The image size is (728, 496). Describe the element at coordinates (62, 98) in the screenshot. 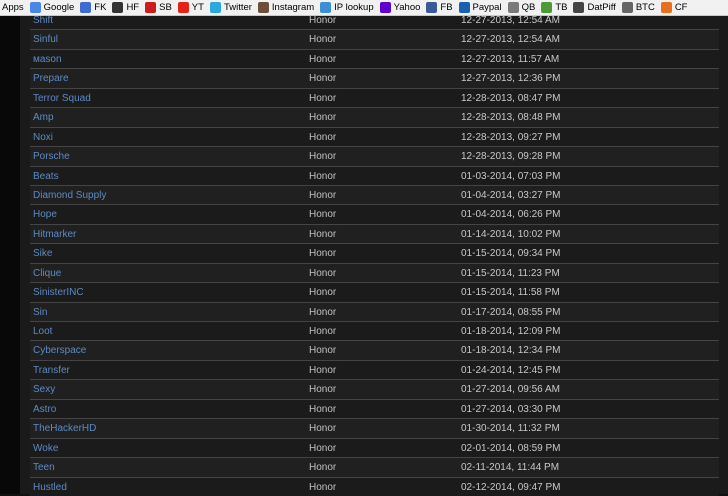

I see `member-name-link: Terror Squad` at that location.